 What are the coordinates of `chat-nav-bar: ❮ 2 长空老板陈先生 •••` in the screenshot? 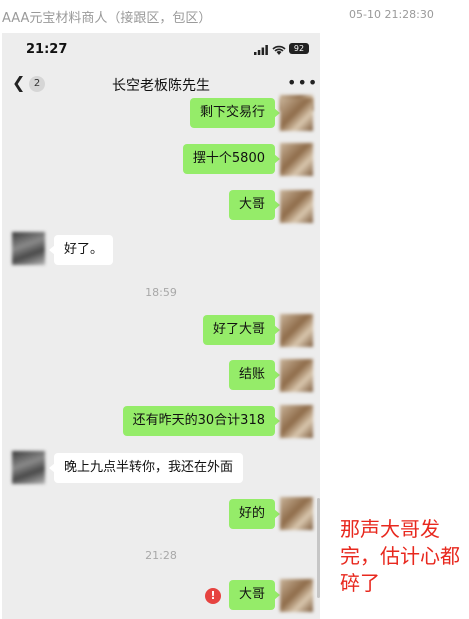 It's located at (161, 85).